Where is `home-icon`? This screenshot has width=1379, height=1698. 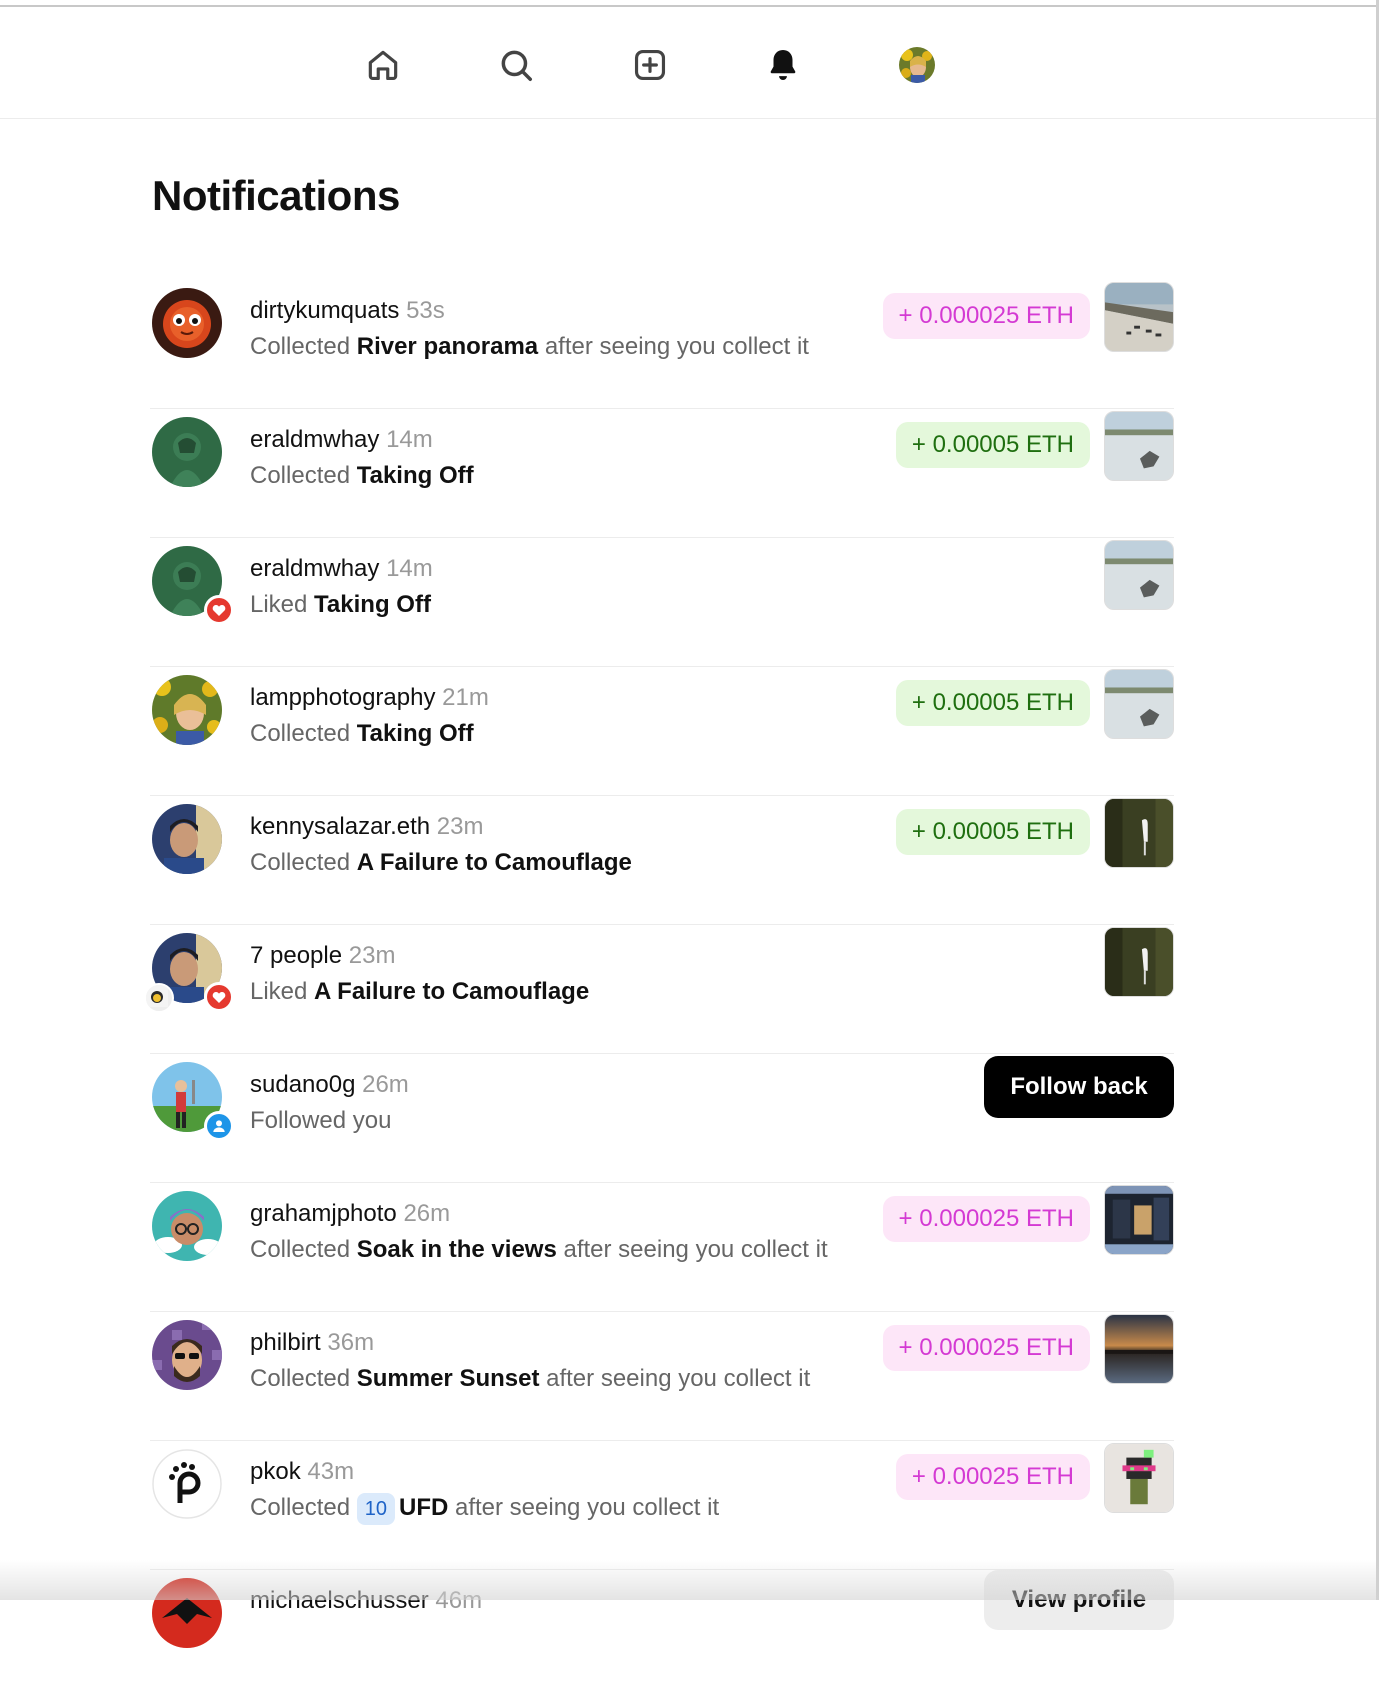 home-icon is located at coordinates (383, 65).